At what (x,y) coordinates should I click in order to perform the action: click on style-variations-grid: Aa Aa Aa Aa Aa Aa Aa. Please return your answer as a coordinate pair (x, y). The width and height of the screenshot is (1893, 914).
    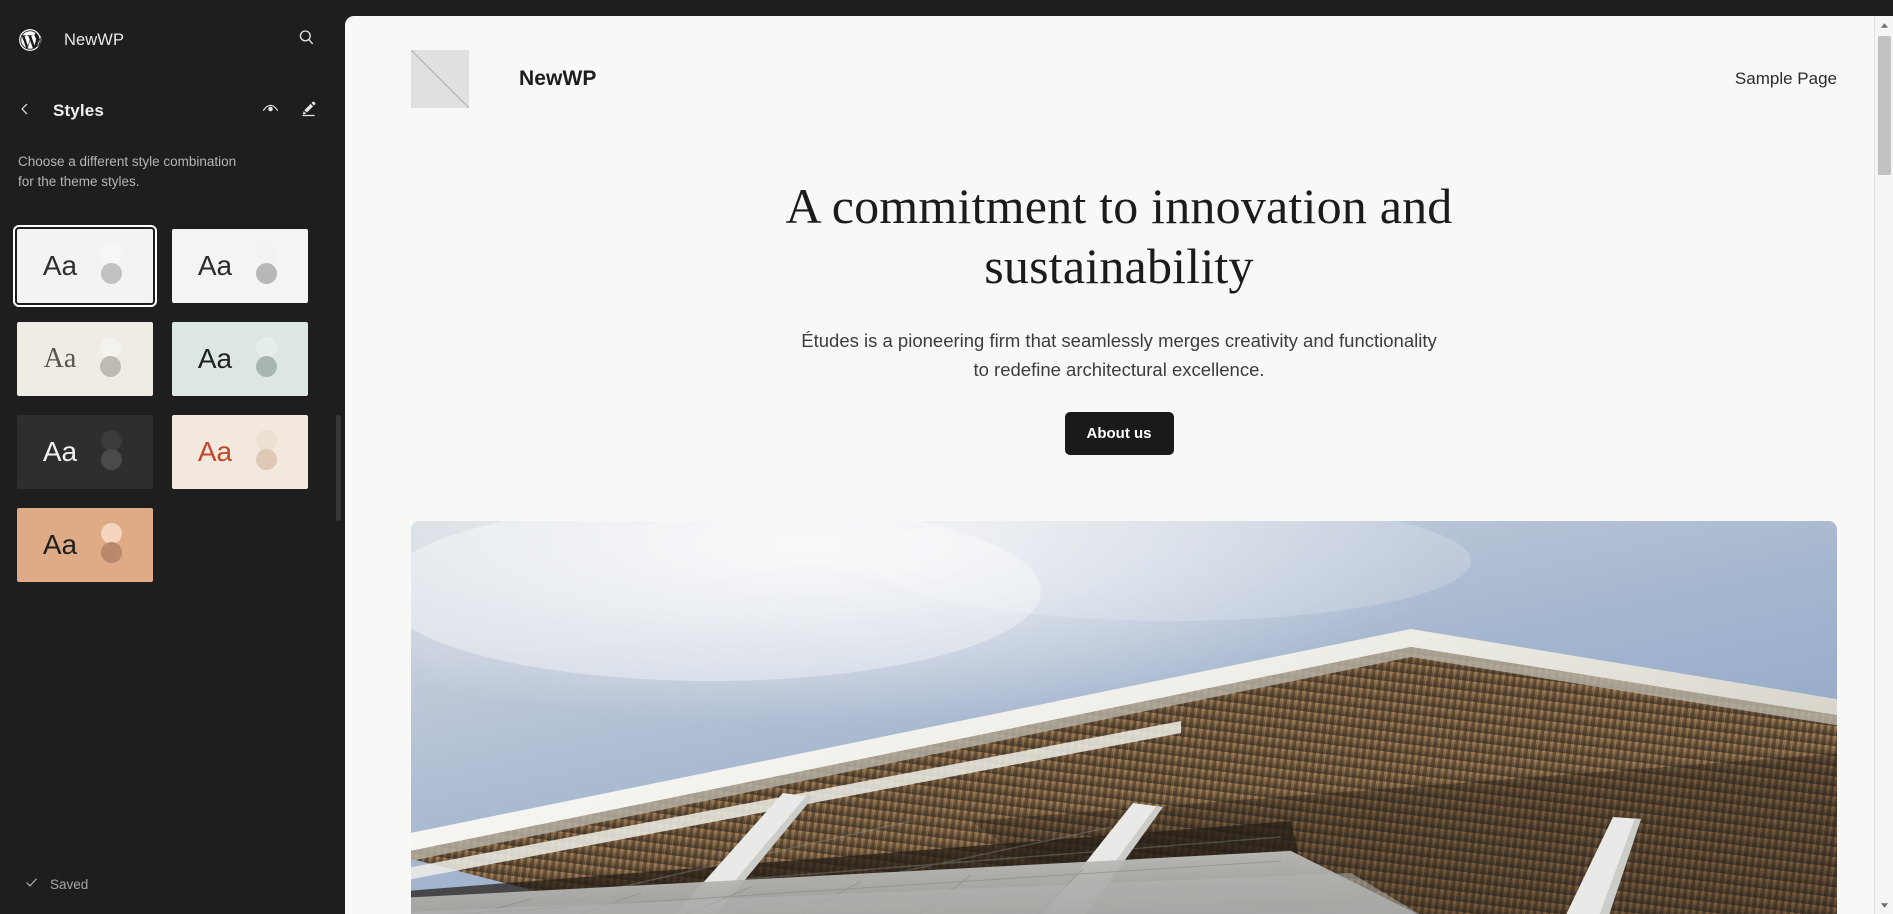
    Looking at the image, I should click on (172, 387).